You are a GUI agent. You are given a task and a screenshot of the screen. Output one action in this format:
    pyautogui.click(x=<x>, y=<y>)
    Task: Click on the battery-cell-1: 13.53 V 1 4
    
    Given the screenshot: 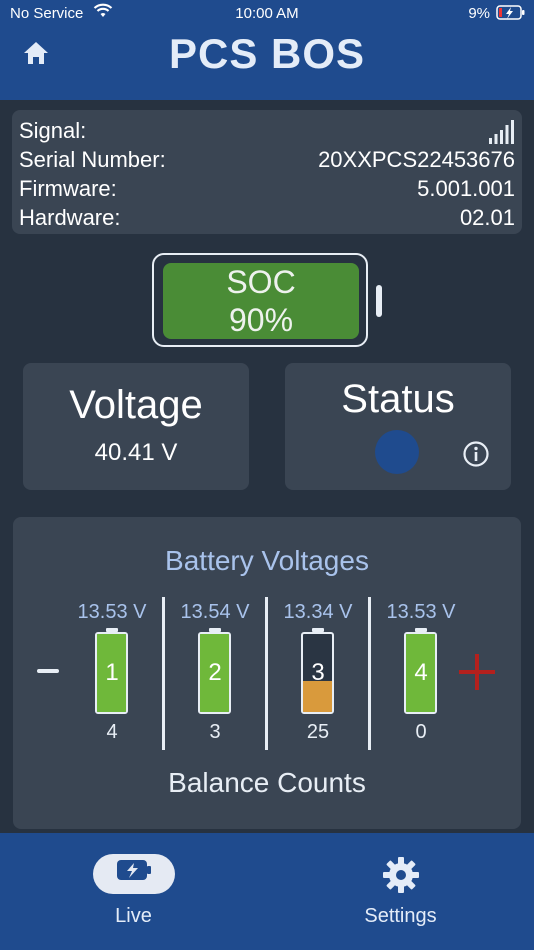 What is the action you would take?
    pyautogui.click(x=112, y=674)
    